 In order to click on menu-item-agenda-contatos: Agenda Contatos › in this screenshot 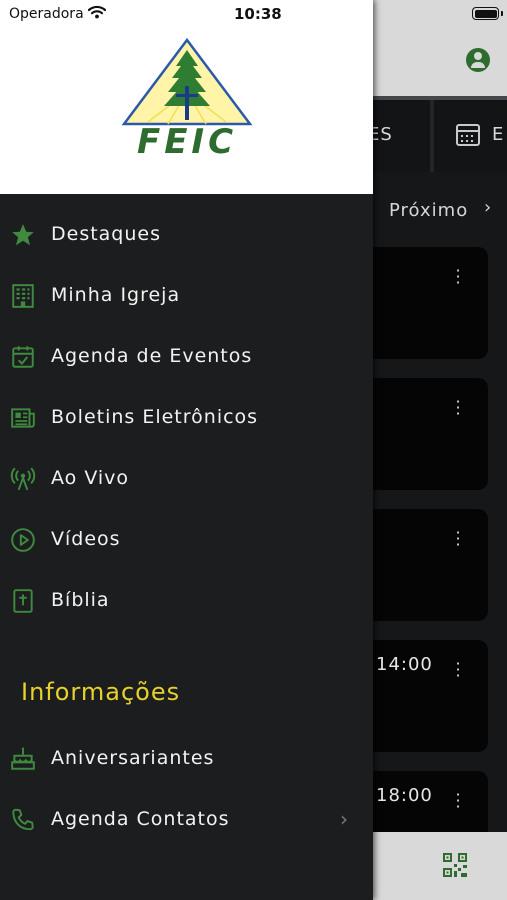, I will do `click(186, 820)`.